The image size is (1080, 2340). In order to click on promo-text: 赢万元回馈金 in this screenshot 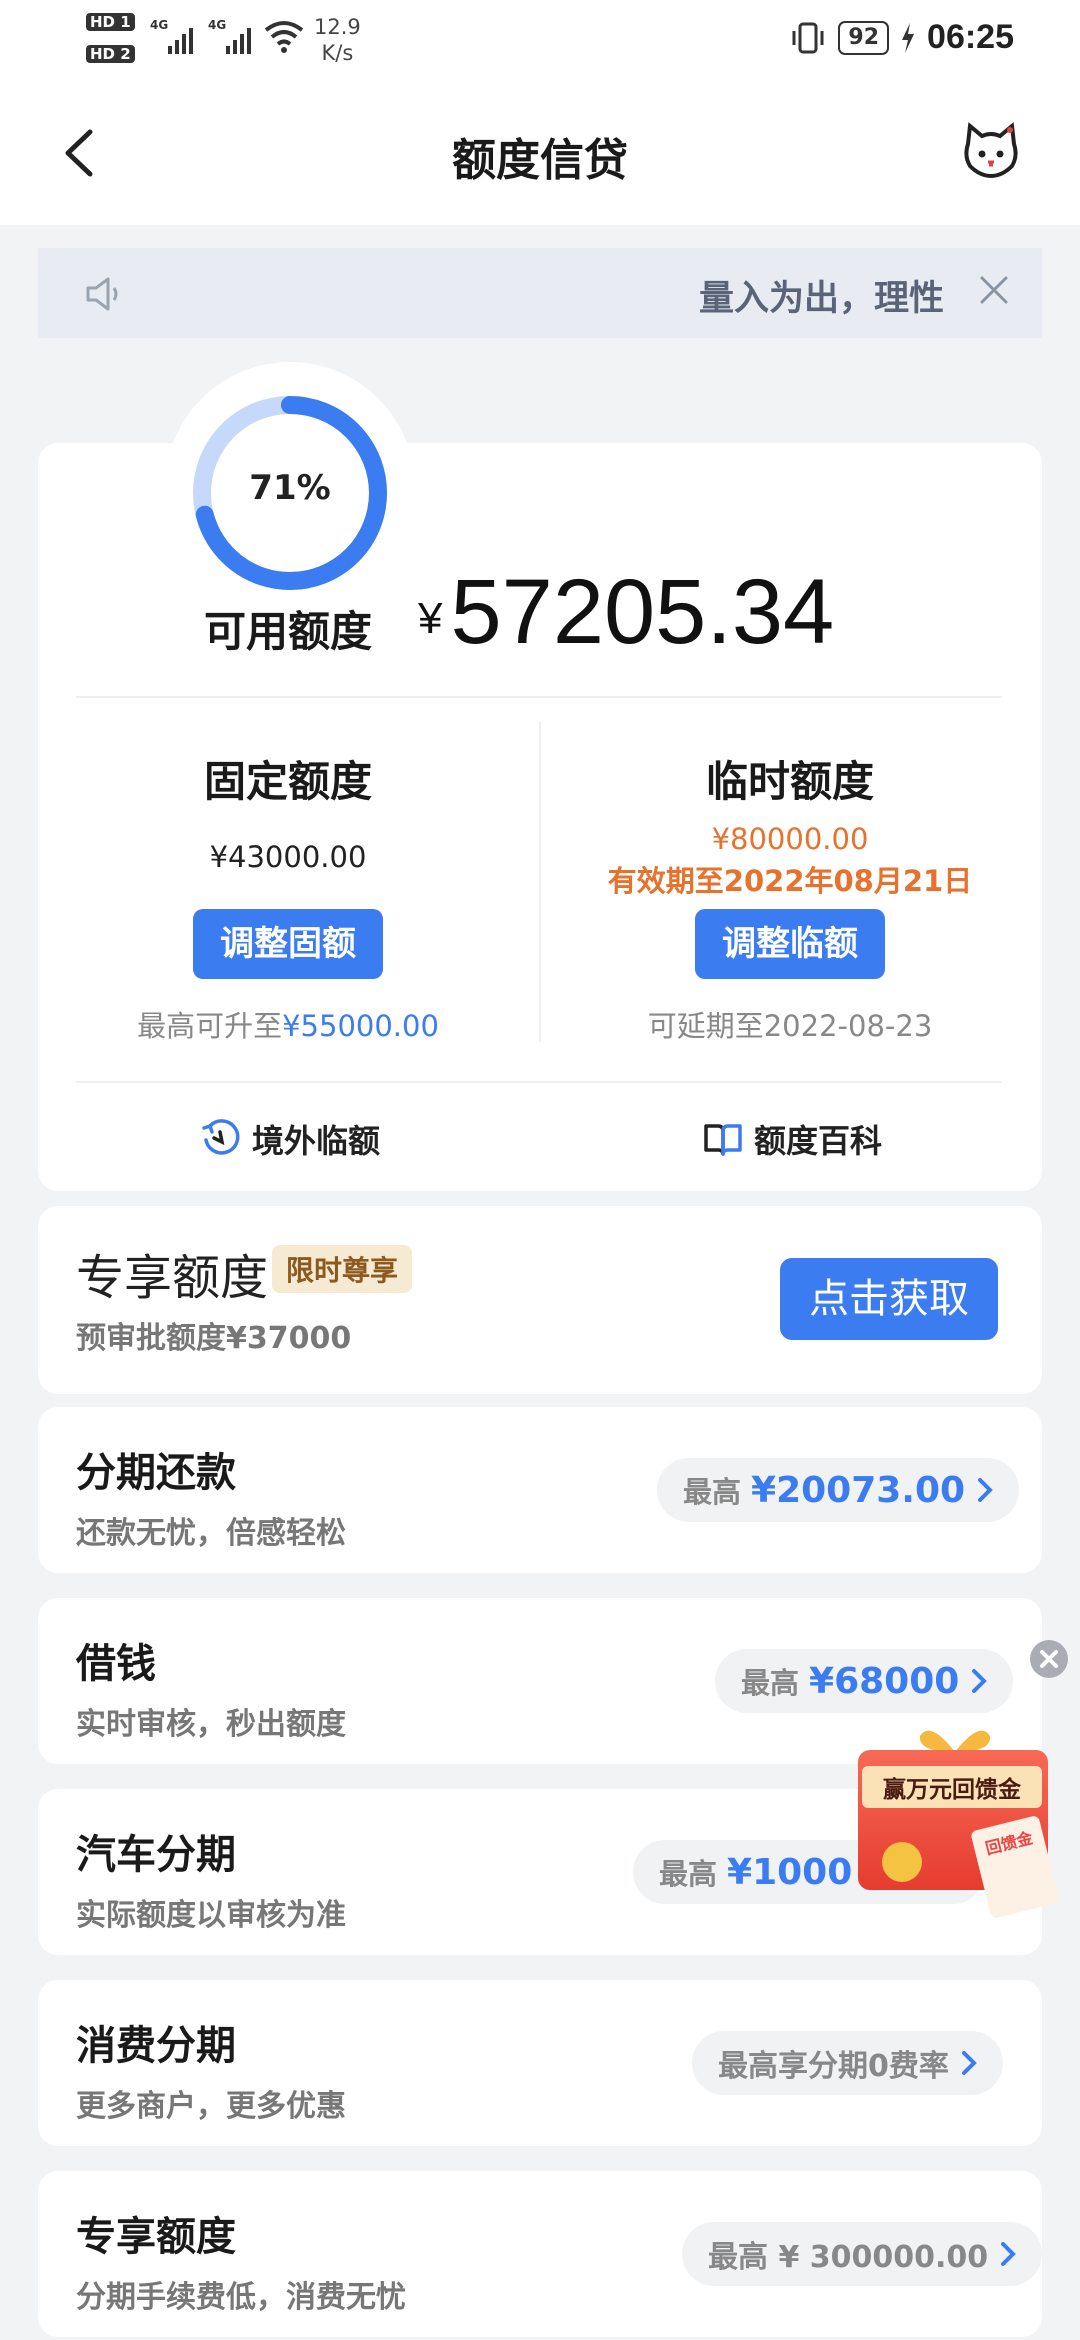, I will do `click(952, 1787)`.